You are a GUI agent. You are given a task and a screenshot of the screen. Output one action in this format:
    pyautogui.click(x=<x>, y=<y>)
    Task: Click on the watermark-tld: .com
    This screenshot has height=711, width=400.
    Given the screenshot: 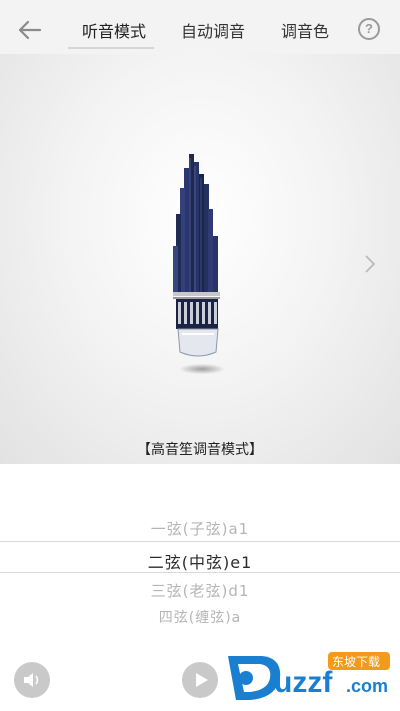 What is the action you would take?
    pyautogui.click(x=367, y=686)
    